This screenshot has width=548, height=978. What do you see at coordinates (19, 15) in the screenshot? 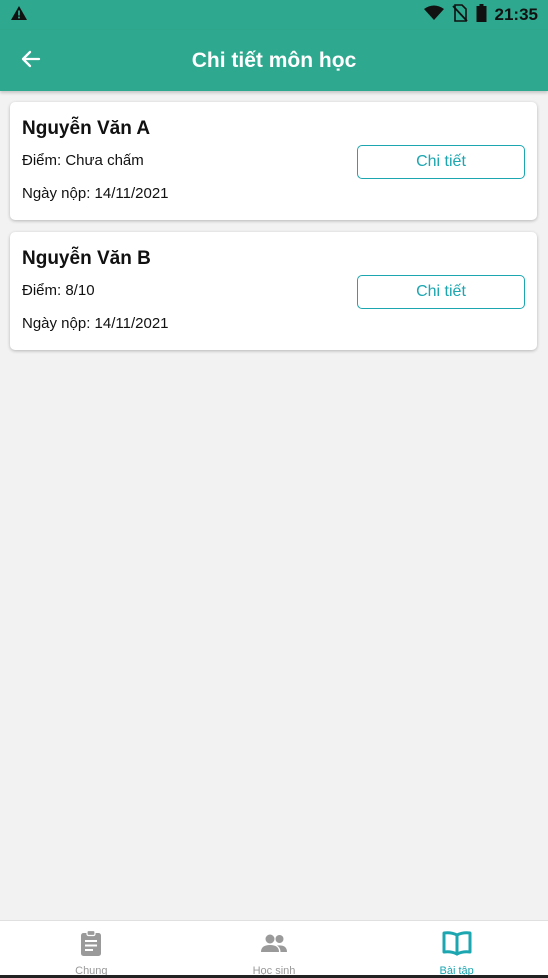
I see `warning-icon` at bounding box center [19, 15].